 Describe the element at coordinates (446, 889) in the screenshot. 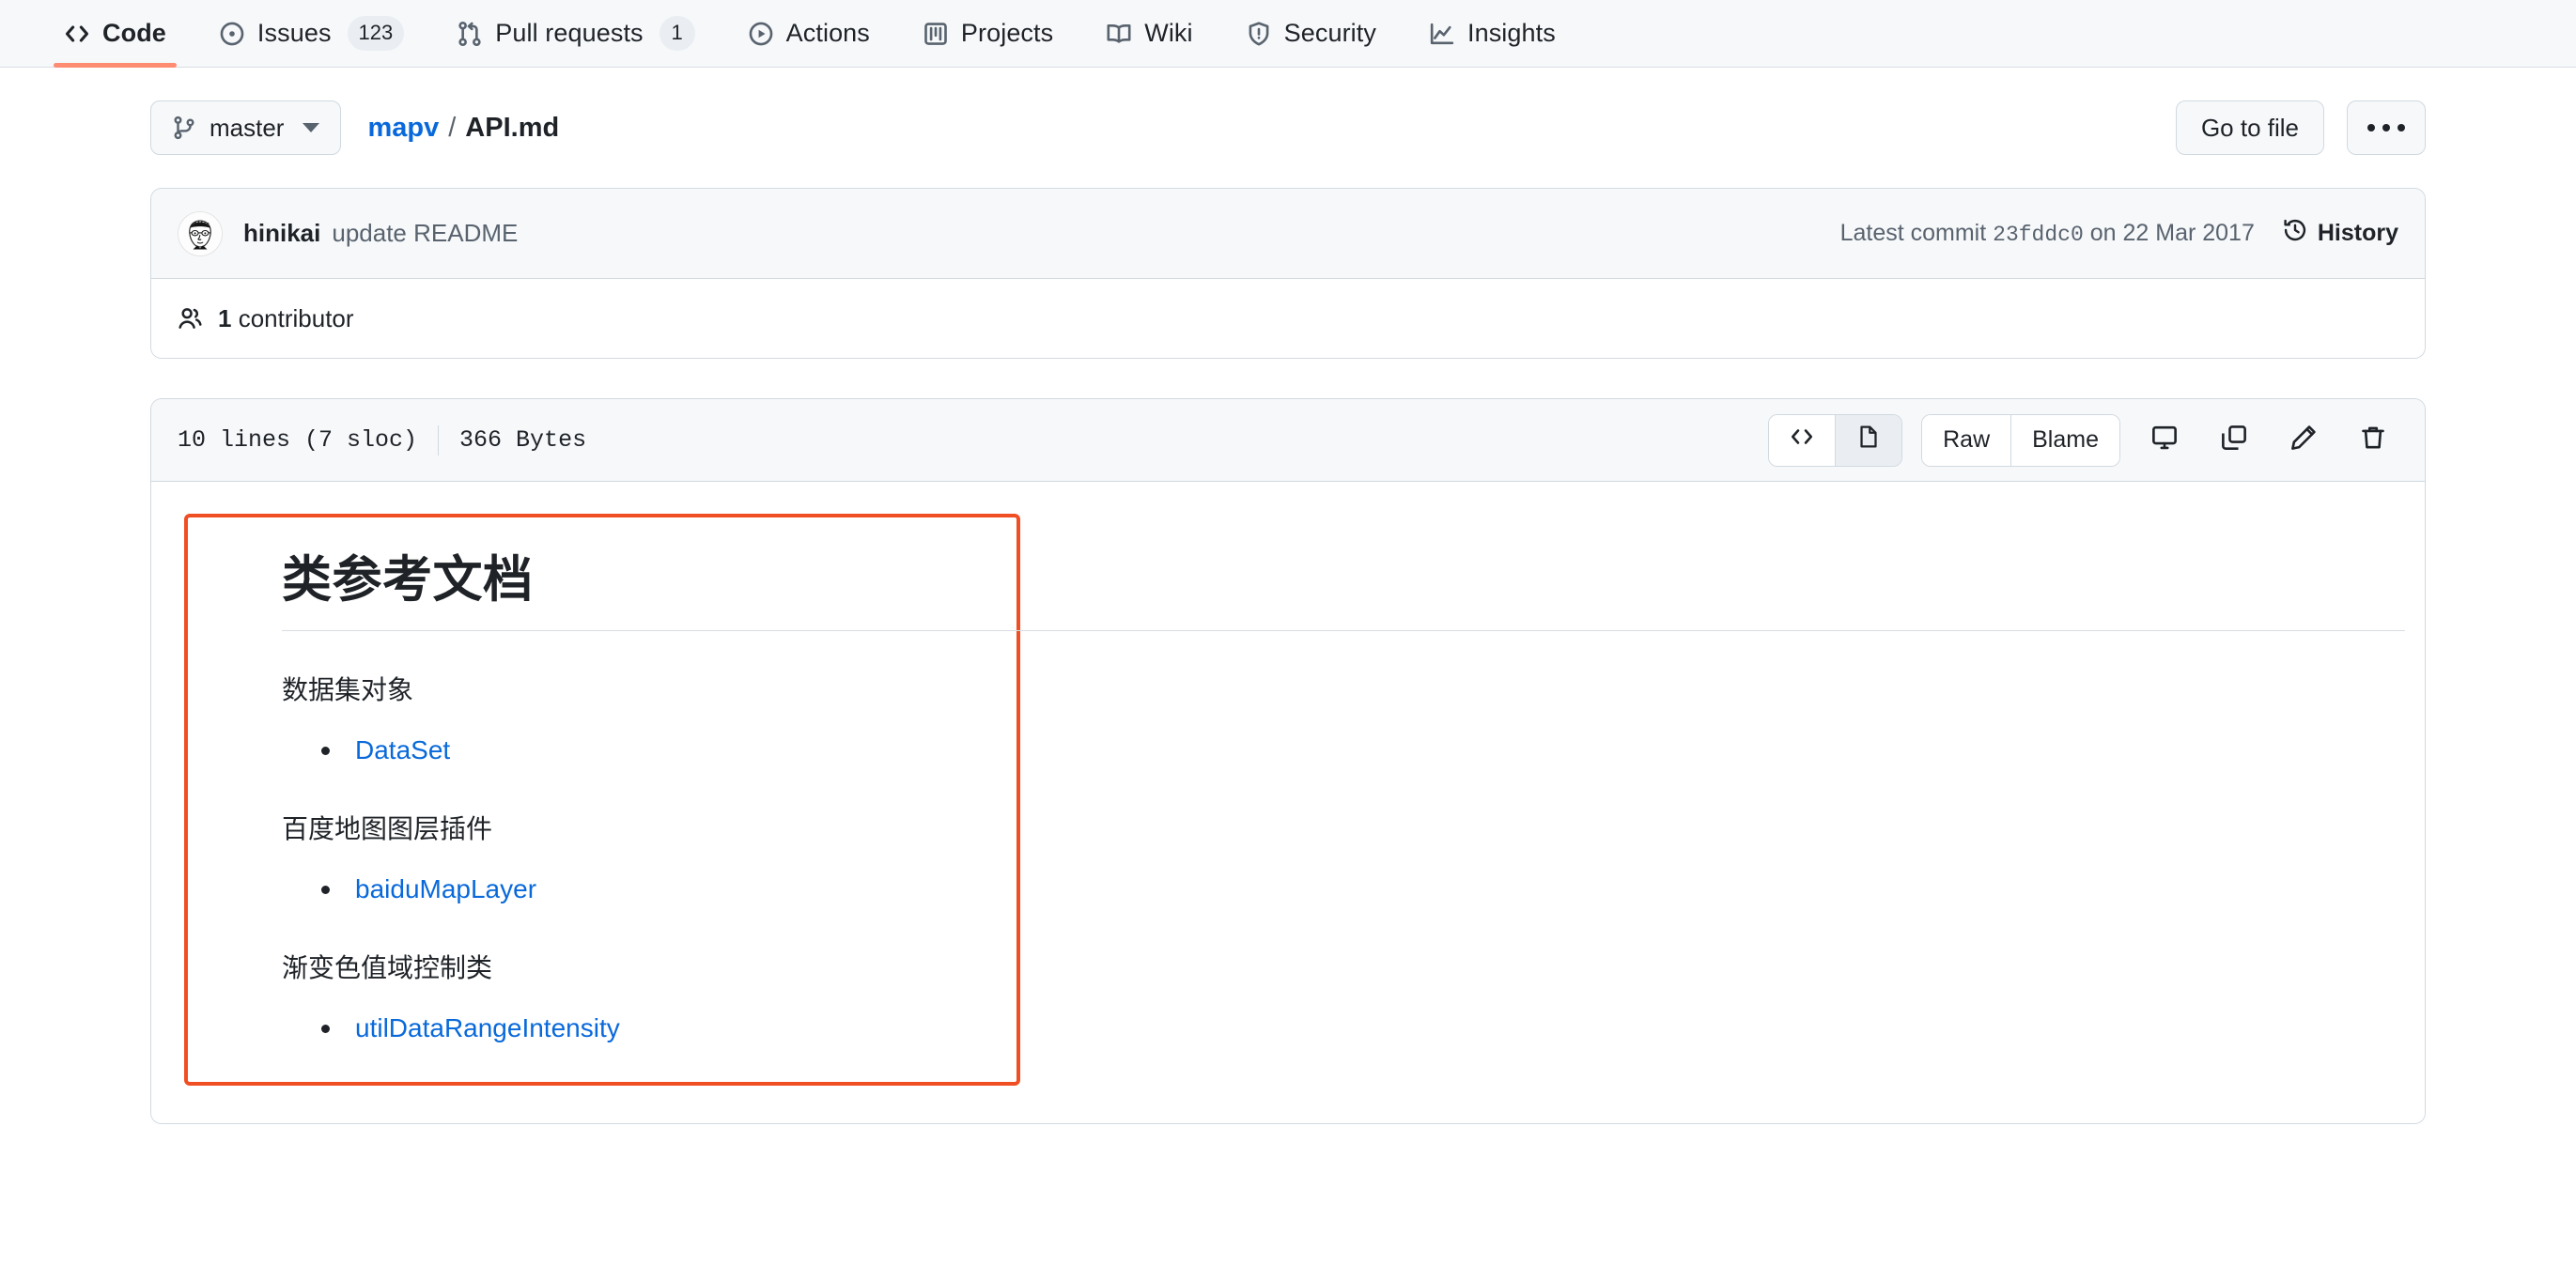

I see `markdown-link: baiduMapLayer` at that location.